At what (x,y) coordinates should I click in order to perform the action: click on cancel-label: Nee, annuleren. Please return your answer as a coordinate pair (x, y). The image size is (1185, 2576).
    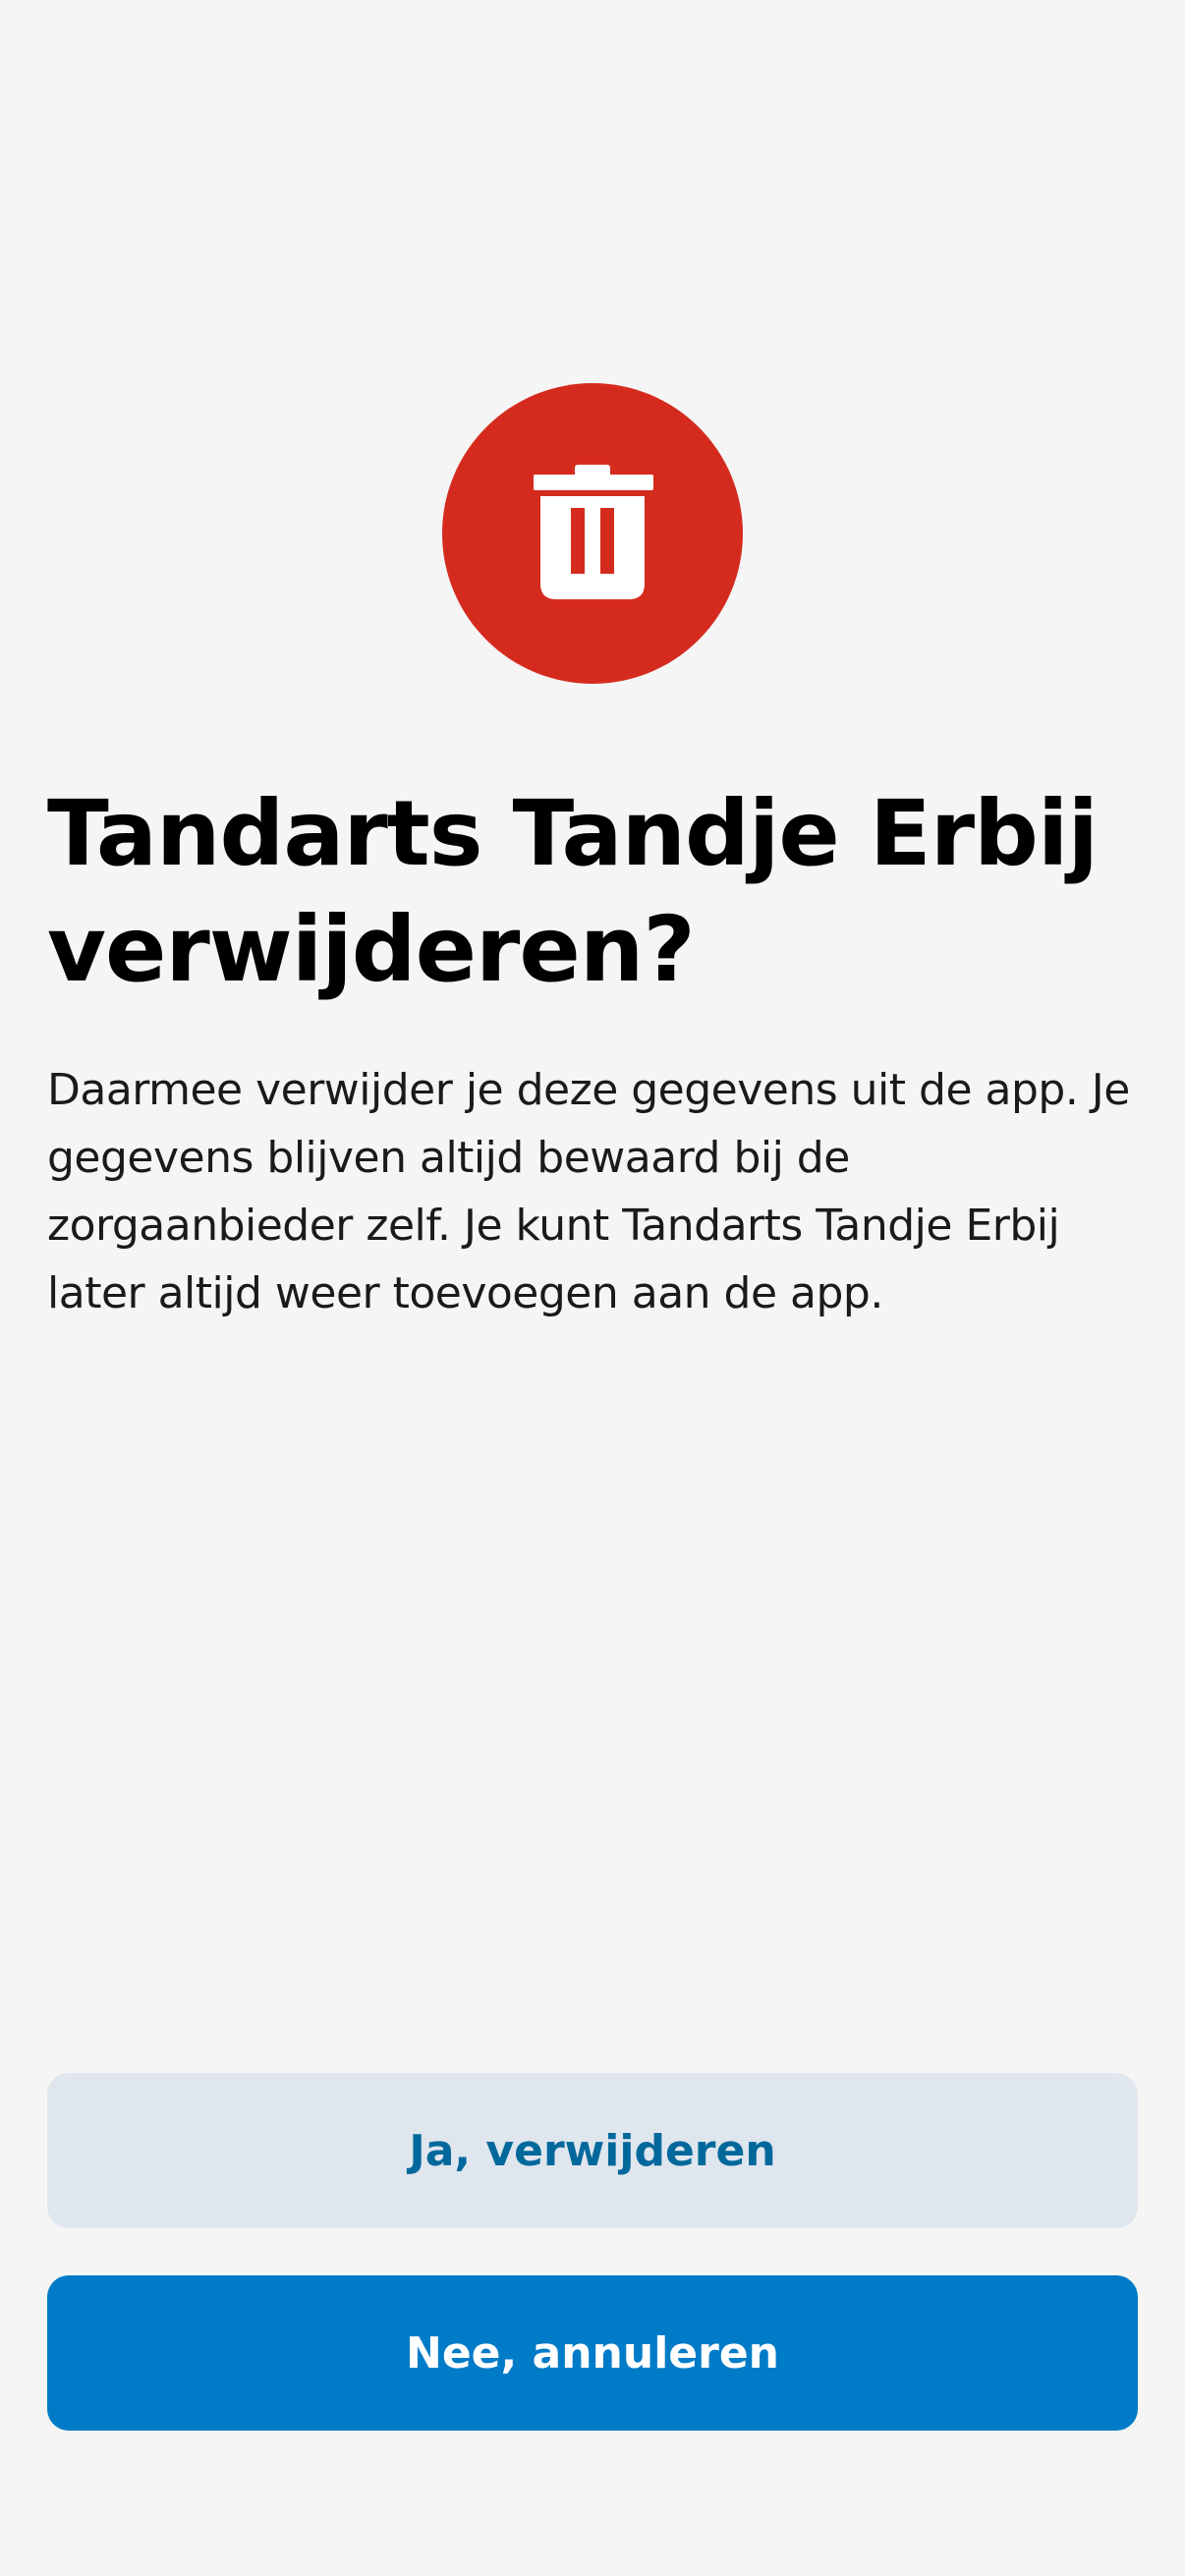
    Looking at the image, I should click on (592, 2353).